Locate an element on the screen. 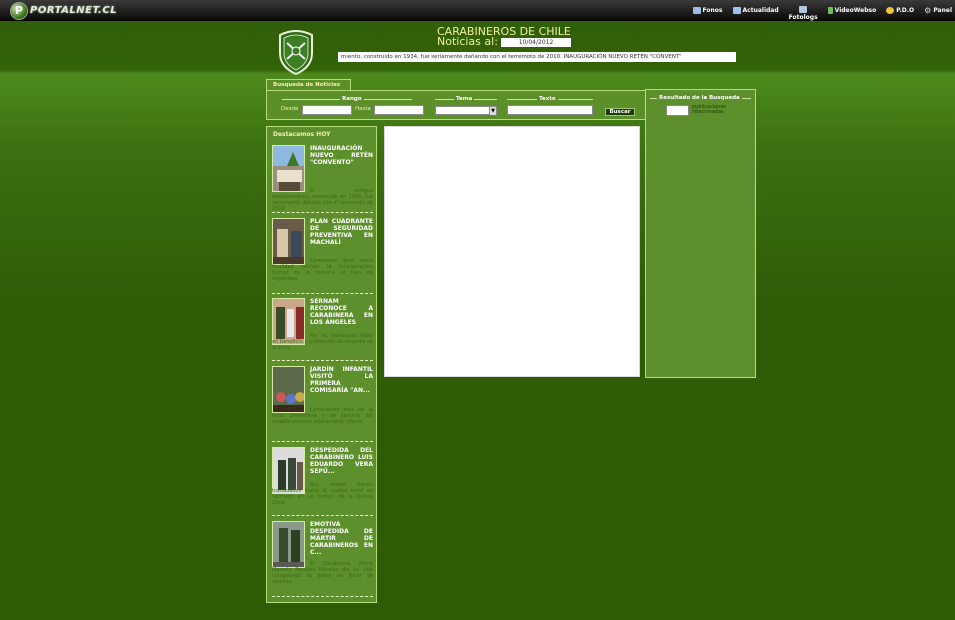 The height and width of the screenshot is (620, 955). nav-panel: ⚙ Panel is located at coordinates (938, 10).